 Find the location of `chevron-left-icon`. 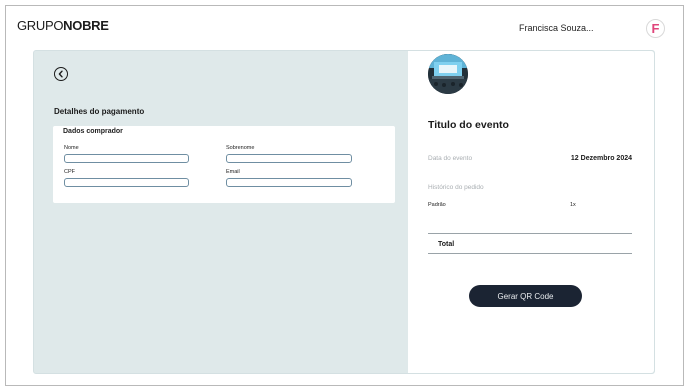

chevron-left-icon is located at coordinates (60, 74).